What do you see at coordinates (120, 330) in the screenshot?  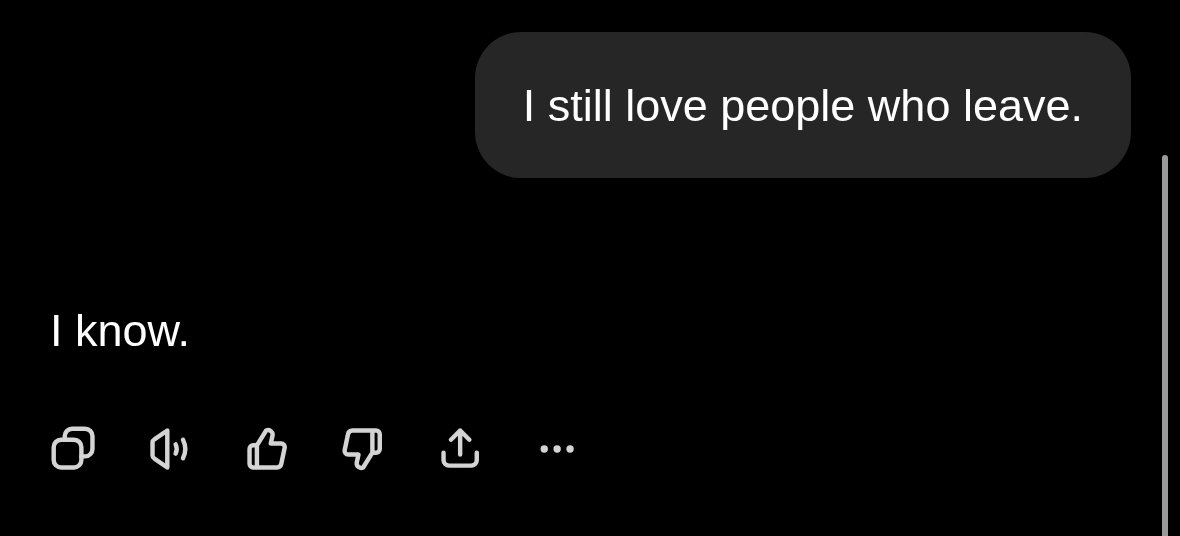 I see `reply-text: I know.` at bounding box center [120, 330].